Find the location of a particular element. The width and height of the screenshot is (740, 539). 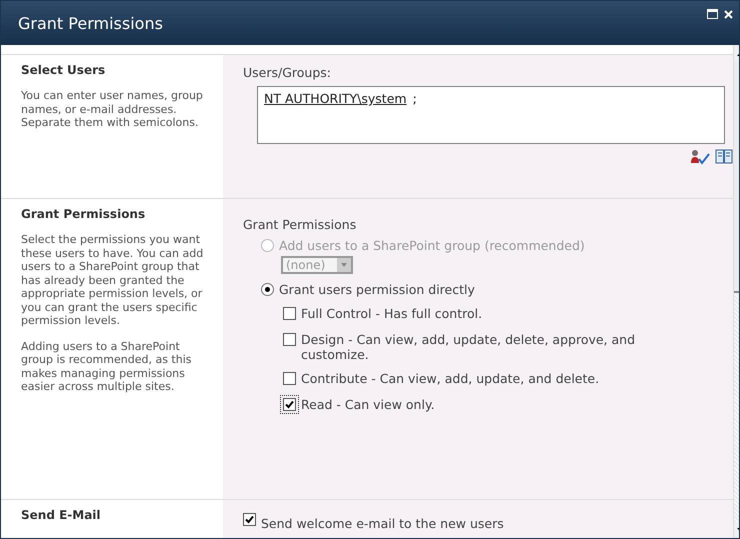

resolved-user: NT AUTHORITY\system is located at coordinates (335, 98).